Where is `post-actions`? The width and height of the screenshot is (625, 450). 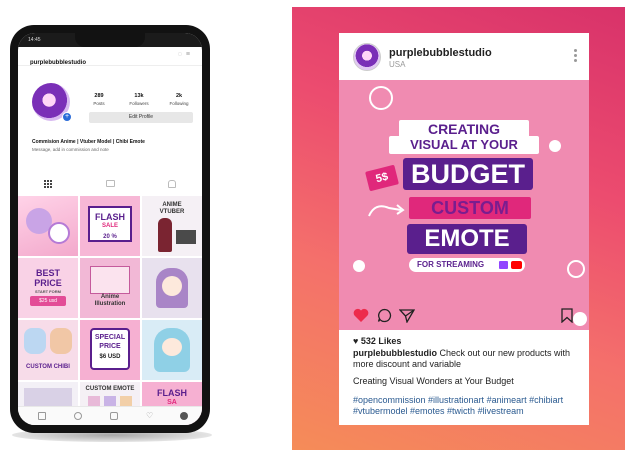
post-actions is located at coordinates (464, 316).